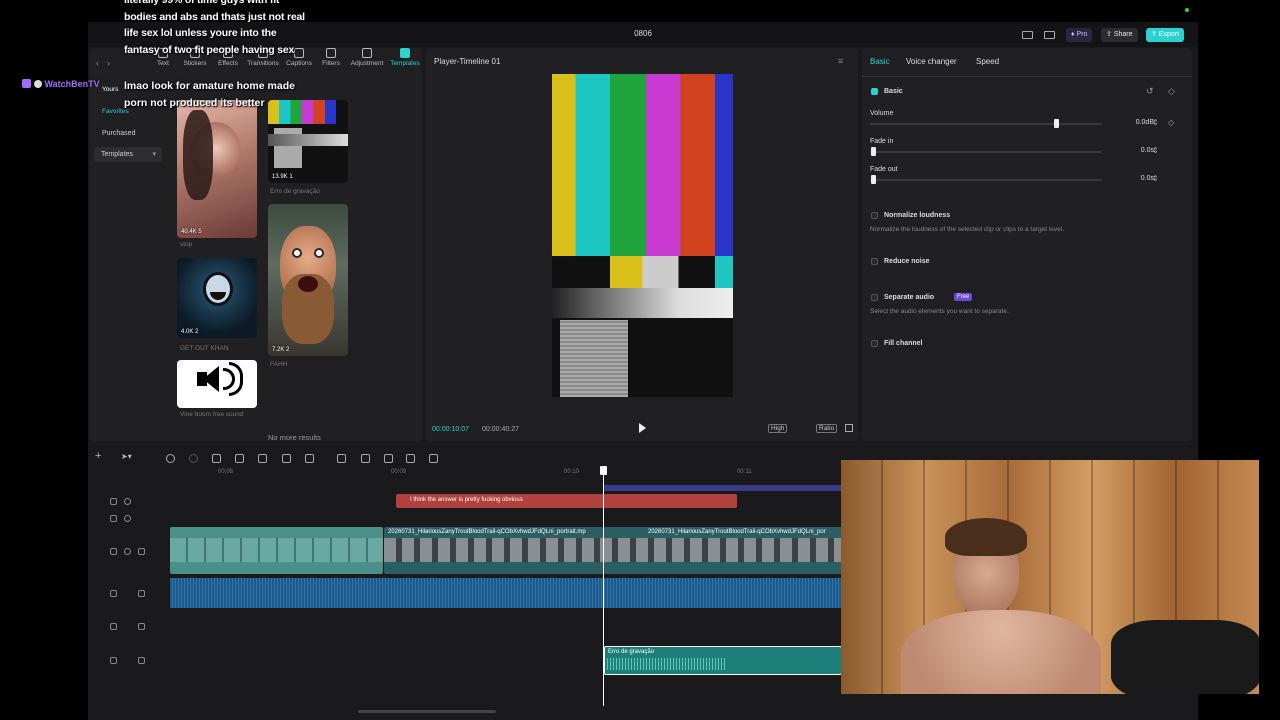 The width and height of the screenshot is (1280, 720). What do you see at coordinates (308, 141) in the screenshot?
I see `template-thumb-erro: 13.9K 1` at bounding box center [308, 141].